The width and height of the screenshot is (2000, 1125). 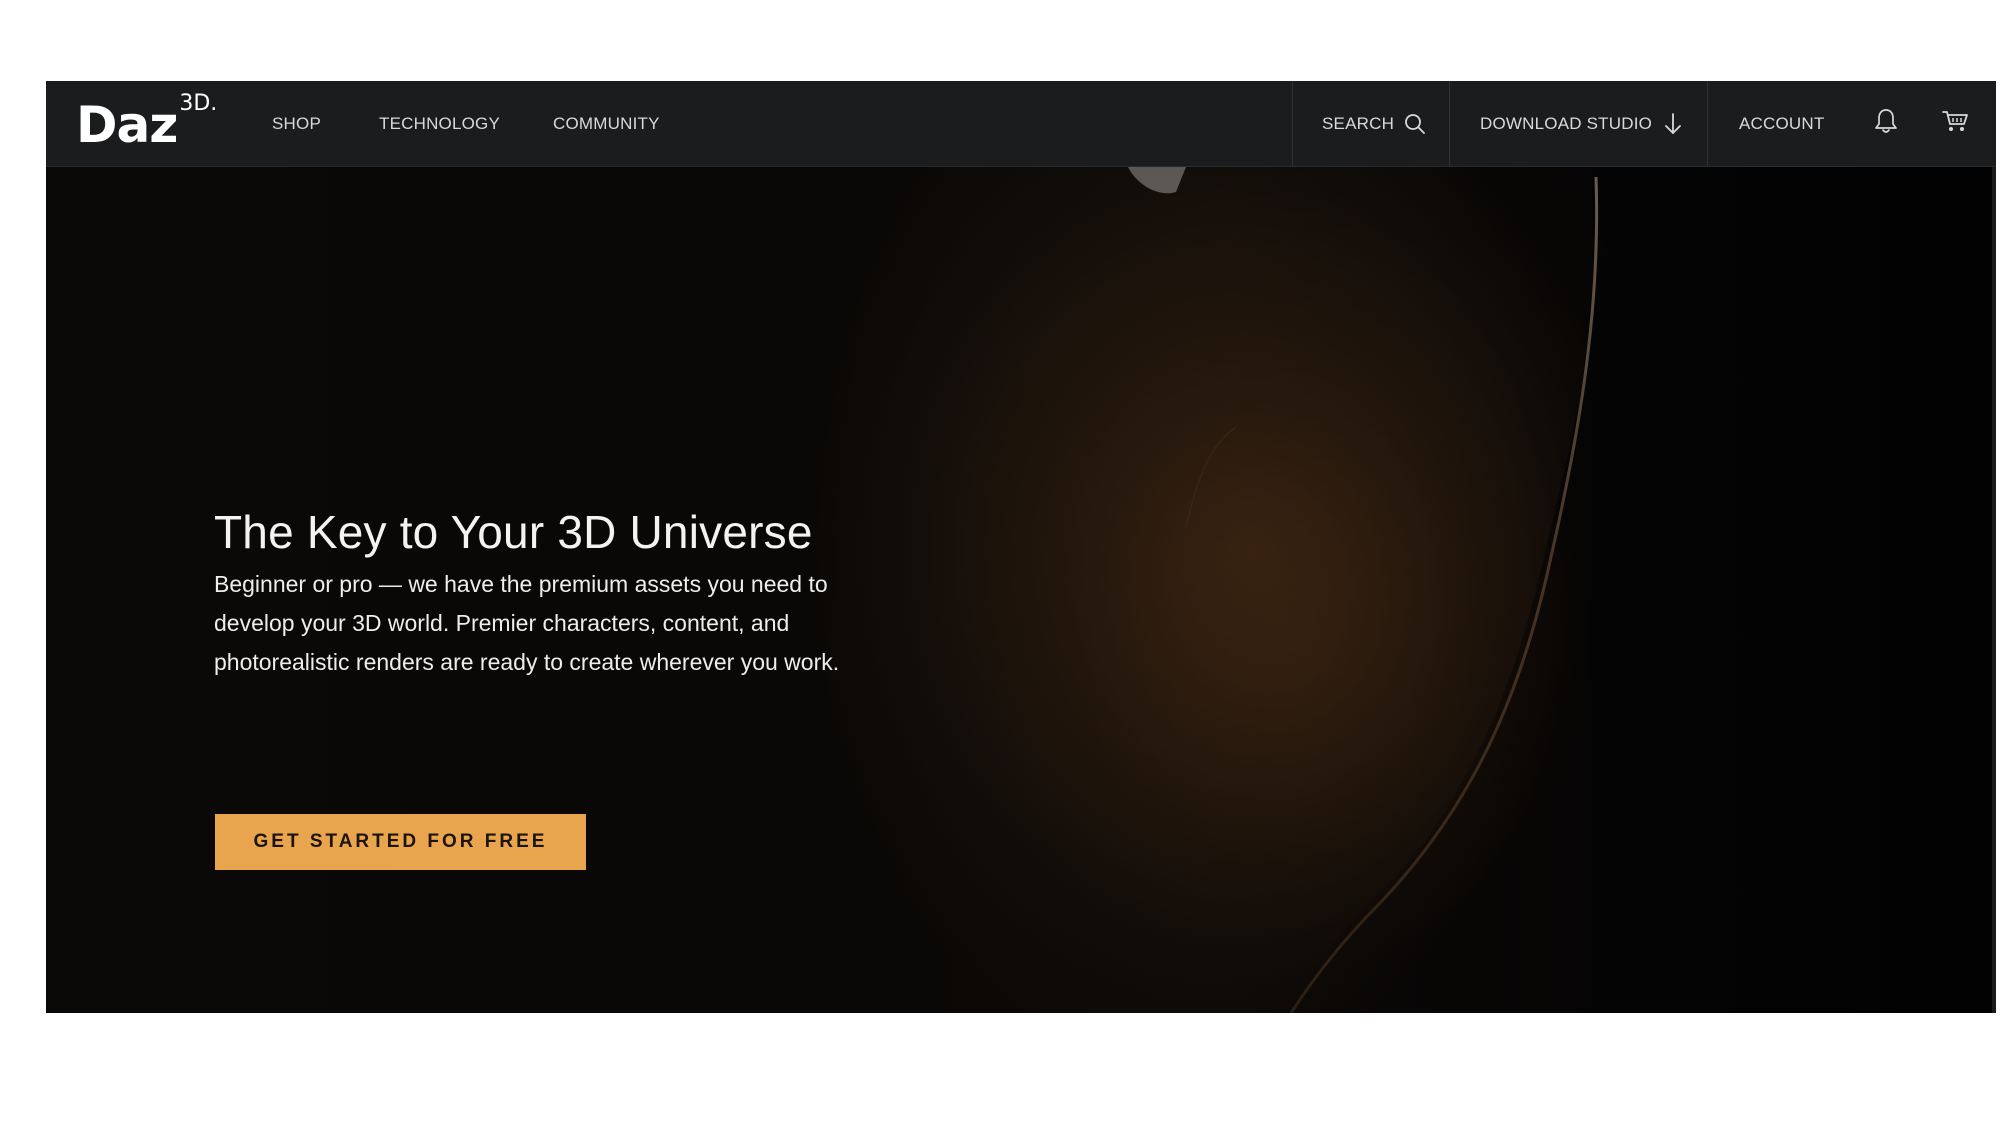 I want to click on daz3d-logo: Daz 3D., so click(x=146, y=122).